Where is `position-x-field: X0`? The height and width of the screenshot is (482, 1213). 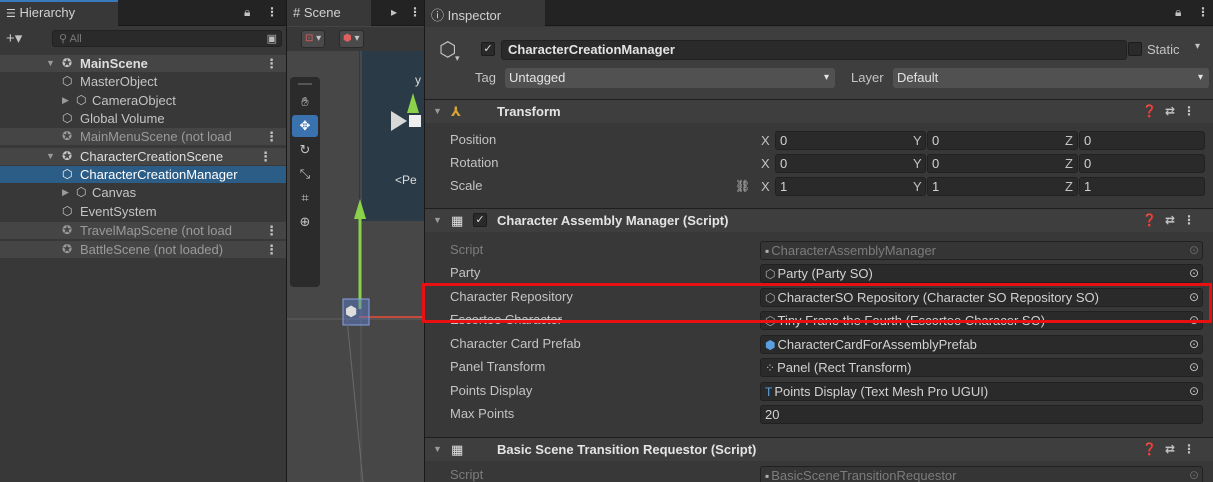
position-x-field: X0 is located at coordinates (843, 140).